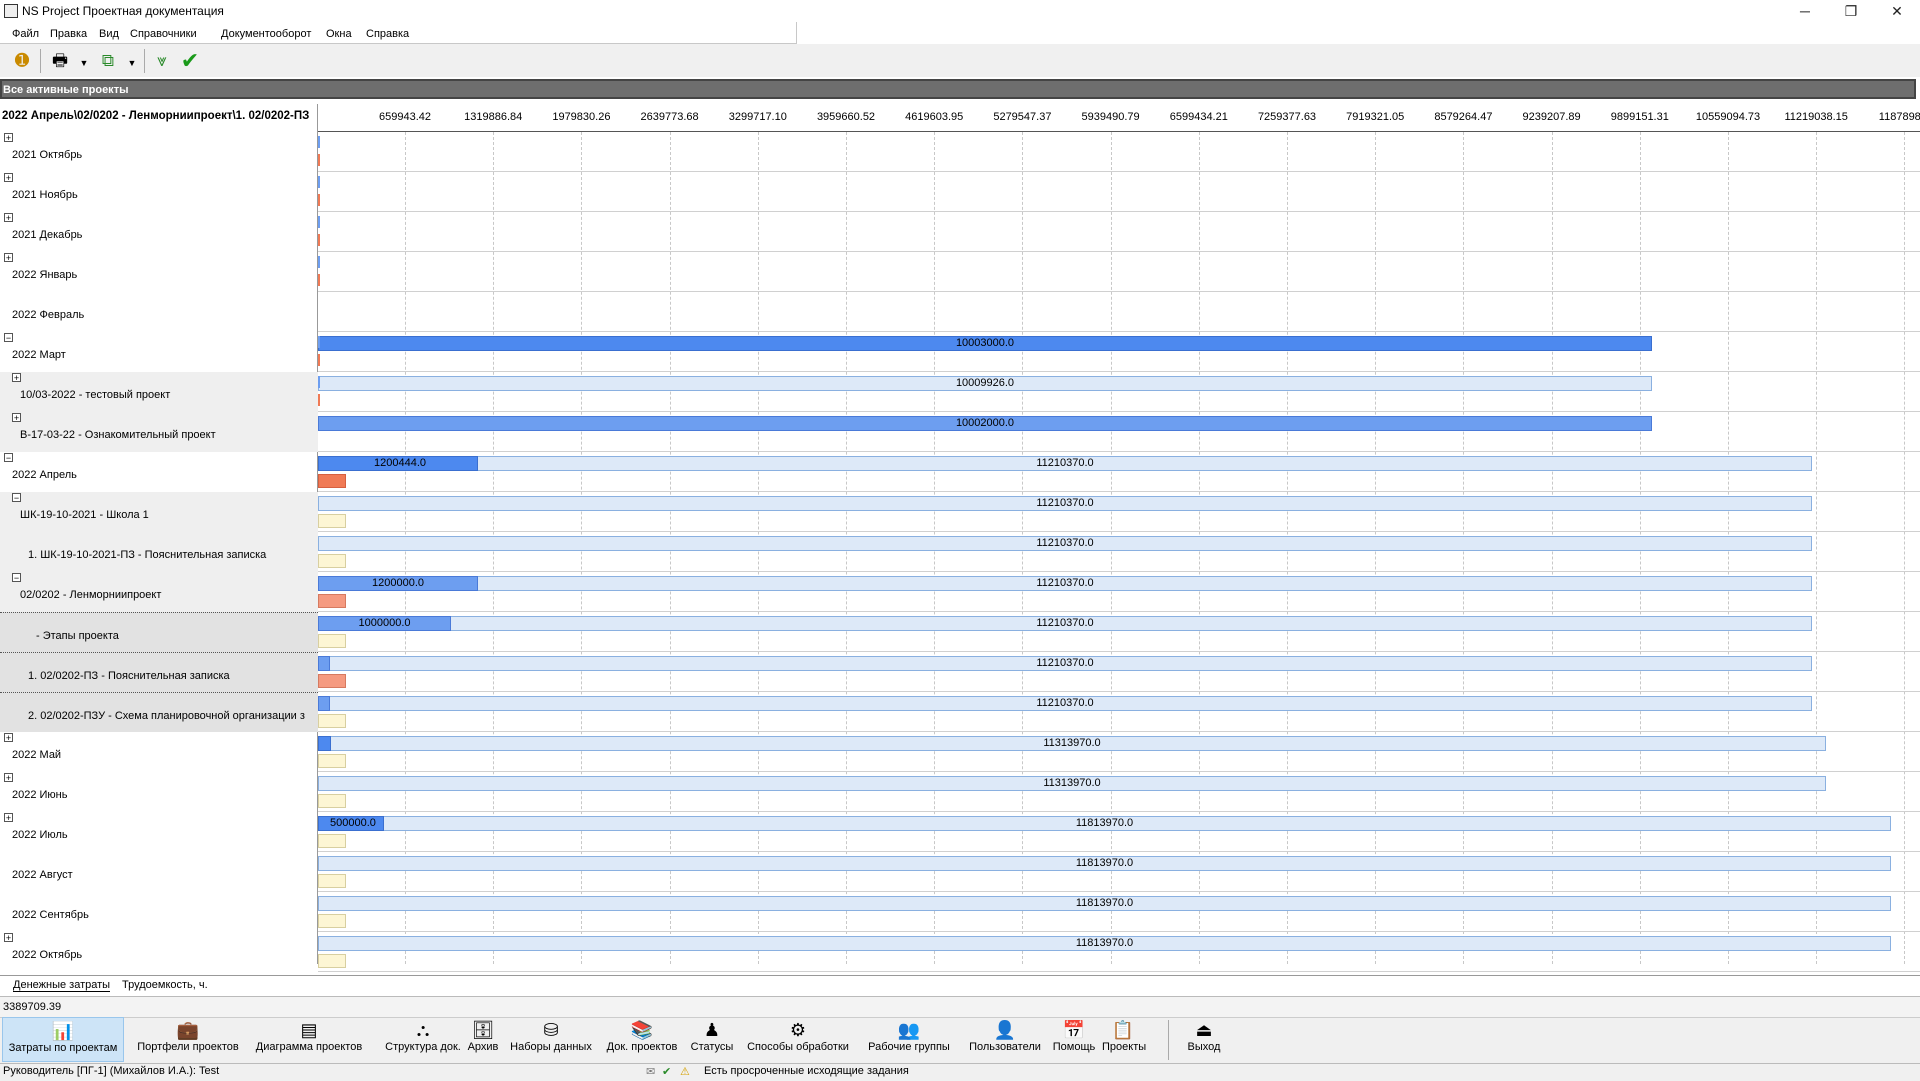 This screenshot has height=1081, width=1920. What do you see at coordinates (159, 632) in the screenshot?
I see `tree-row: - Этапы проекта` at bounding box center [159, 632].